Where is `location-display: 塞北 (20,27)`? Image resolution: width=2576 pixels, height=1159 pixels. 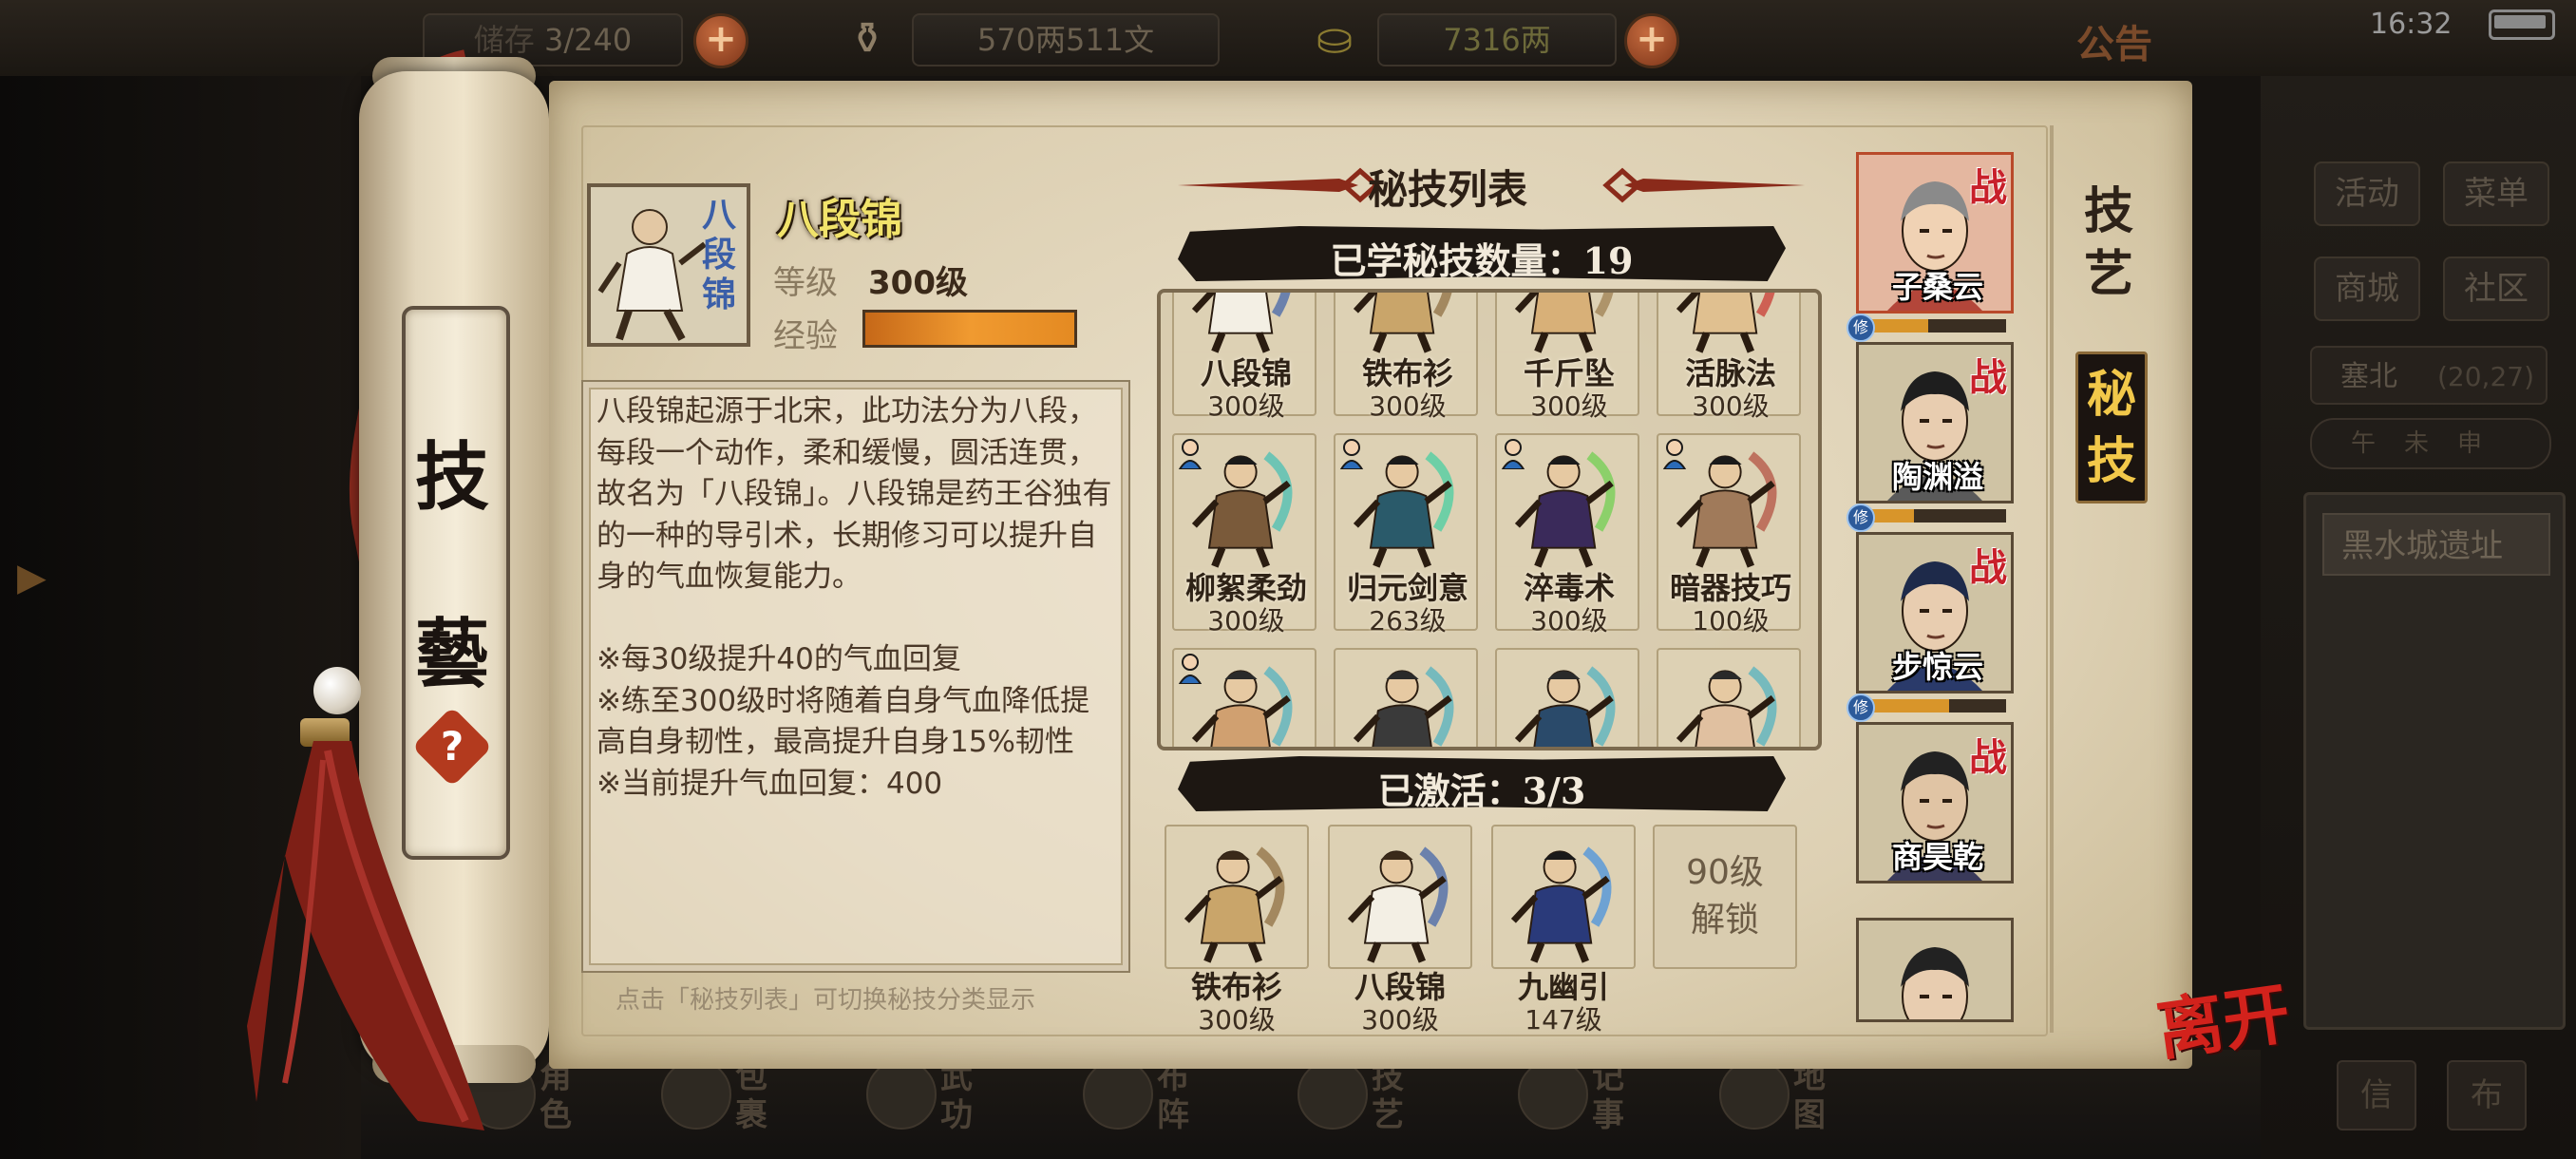 location-display: 塞北 (20,27) is located at coordinates (2429, 375).